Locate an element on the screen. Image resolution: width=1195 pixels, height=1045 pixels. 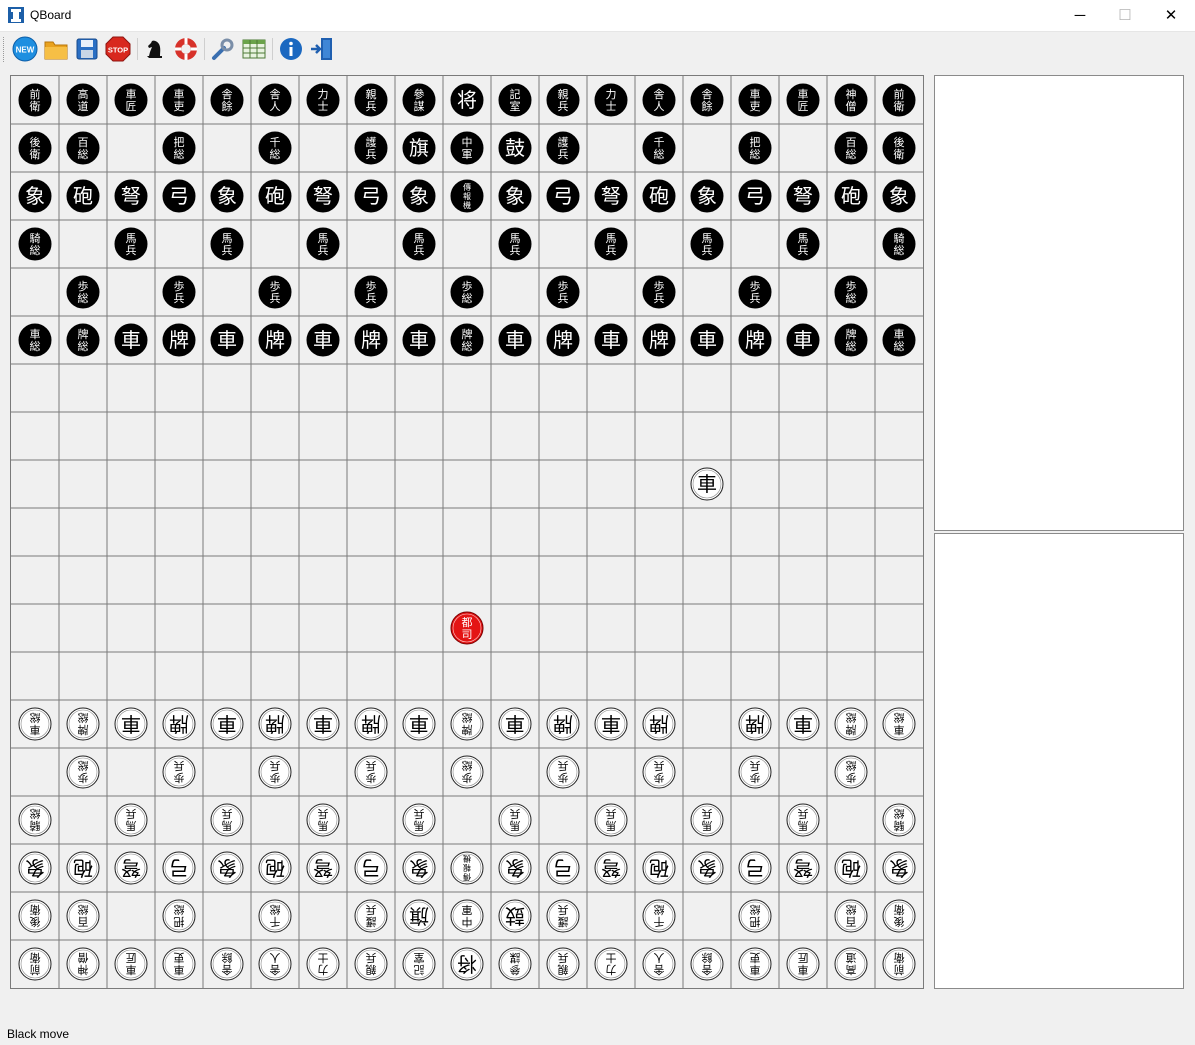
white-piece: 參謀 is located at coordinates (515, 964).